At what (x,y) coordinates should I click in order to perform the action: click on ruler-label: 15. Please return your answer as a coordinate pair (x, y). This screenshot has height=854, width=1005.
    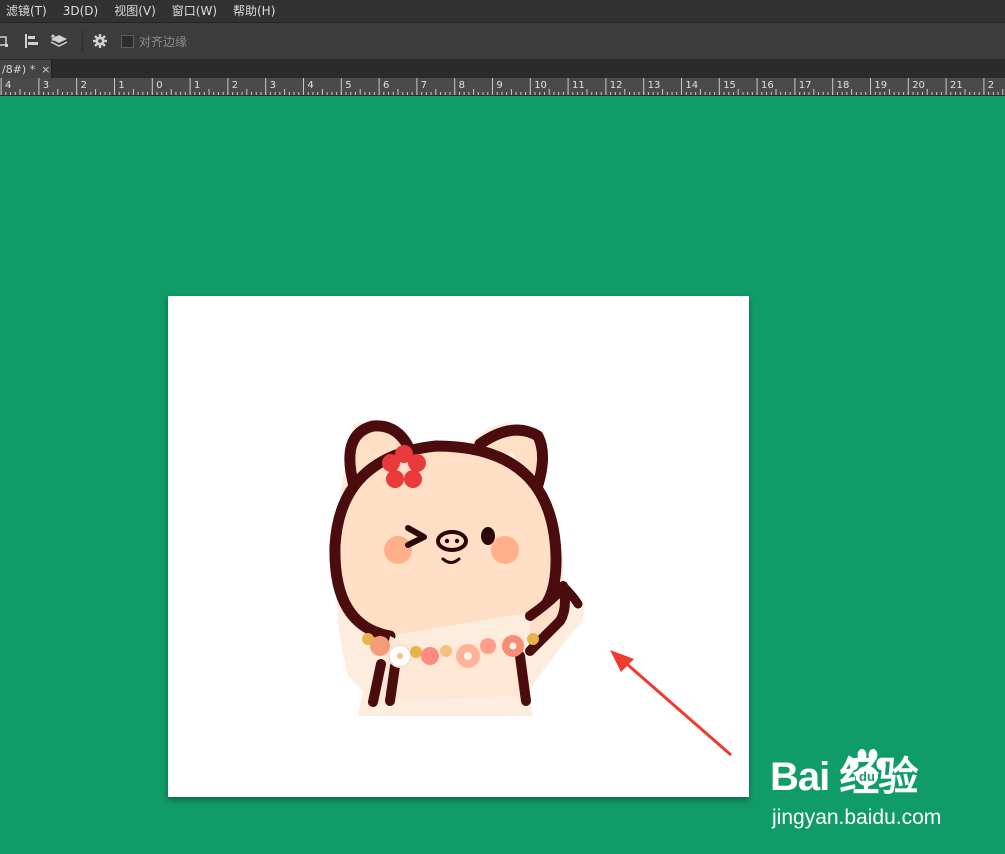
    Looking at the image, I should click on (729, 85).